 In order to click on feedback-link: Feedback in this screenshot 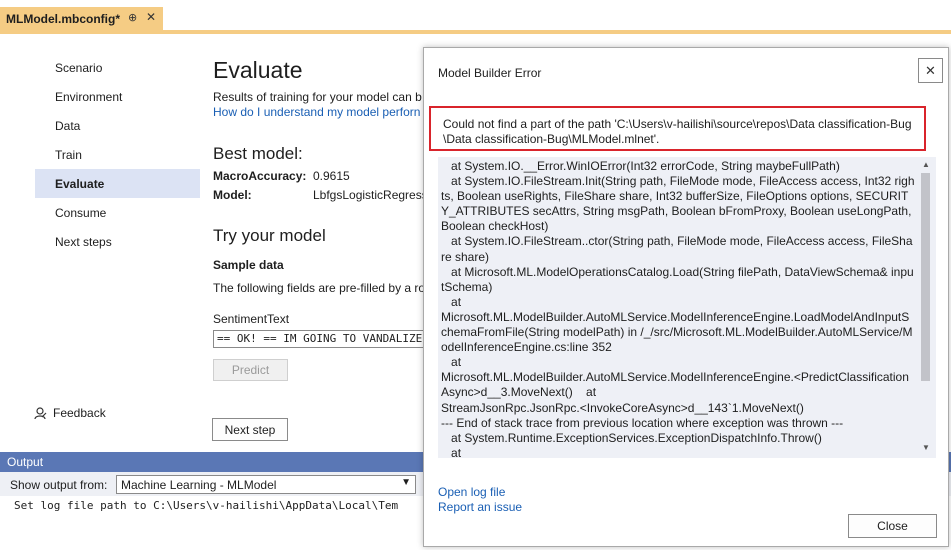, I will do `click(70, 413)`.